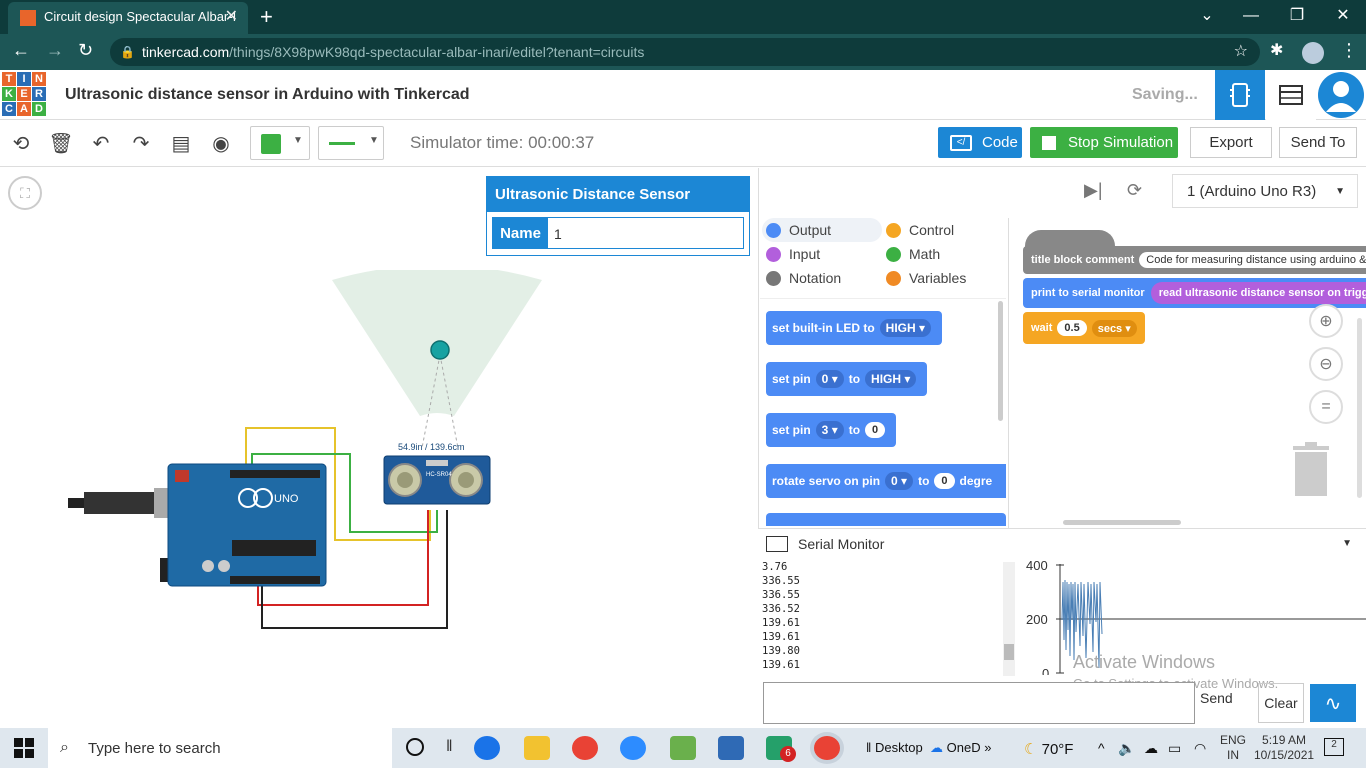  I want to click on arduino-uno-board, so click(247, 525).